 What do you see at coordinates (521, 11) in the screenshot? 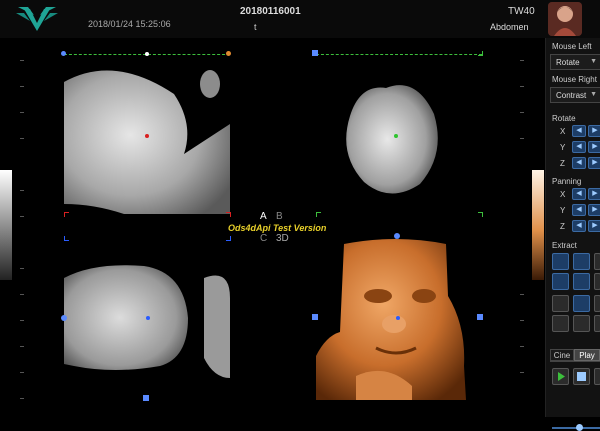
I see `probe-name: TW40` at bounding box center [521, 11].